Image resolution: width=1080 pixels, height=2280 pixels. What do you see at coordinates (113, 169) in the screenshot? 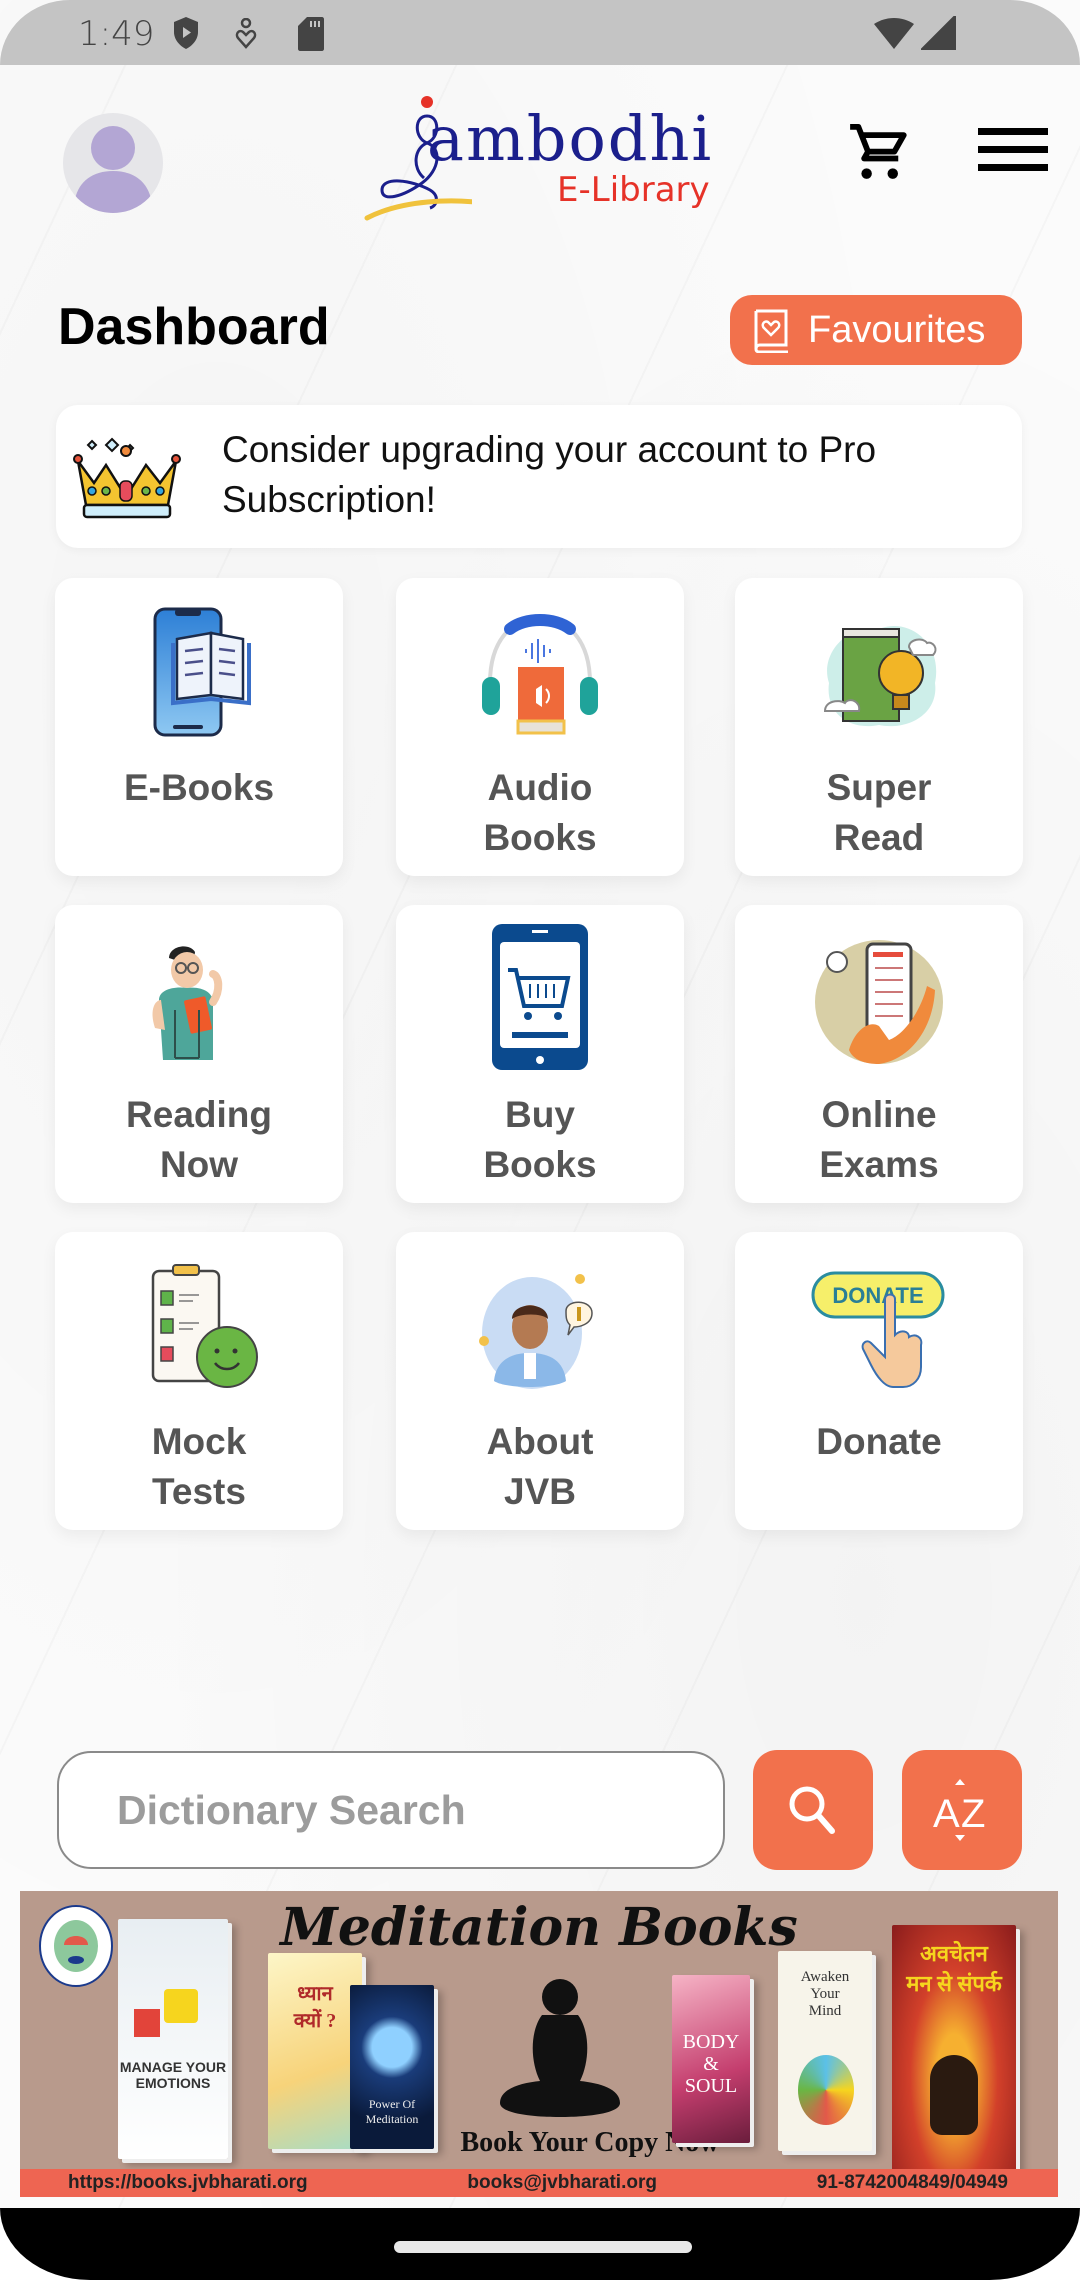
I see `user-avatar-icon` at bounding box center [113, 169].